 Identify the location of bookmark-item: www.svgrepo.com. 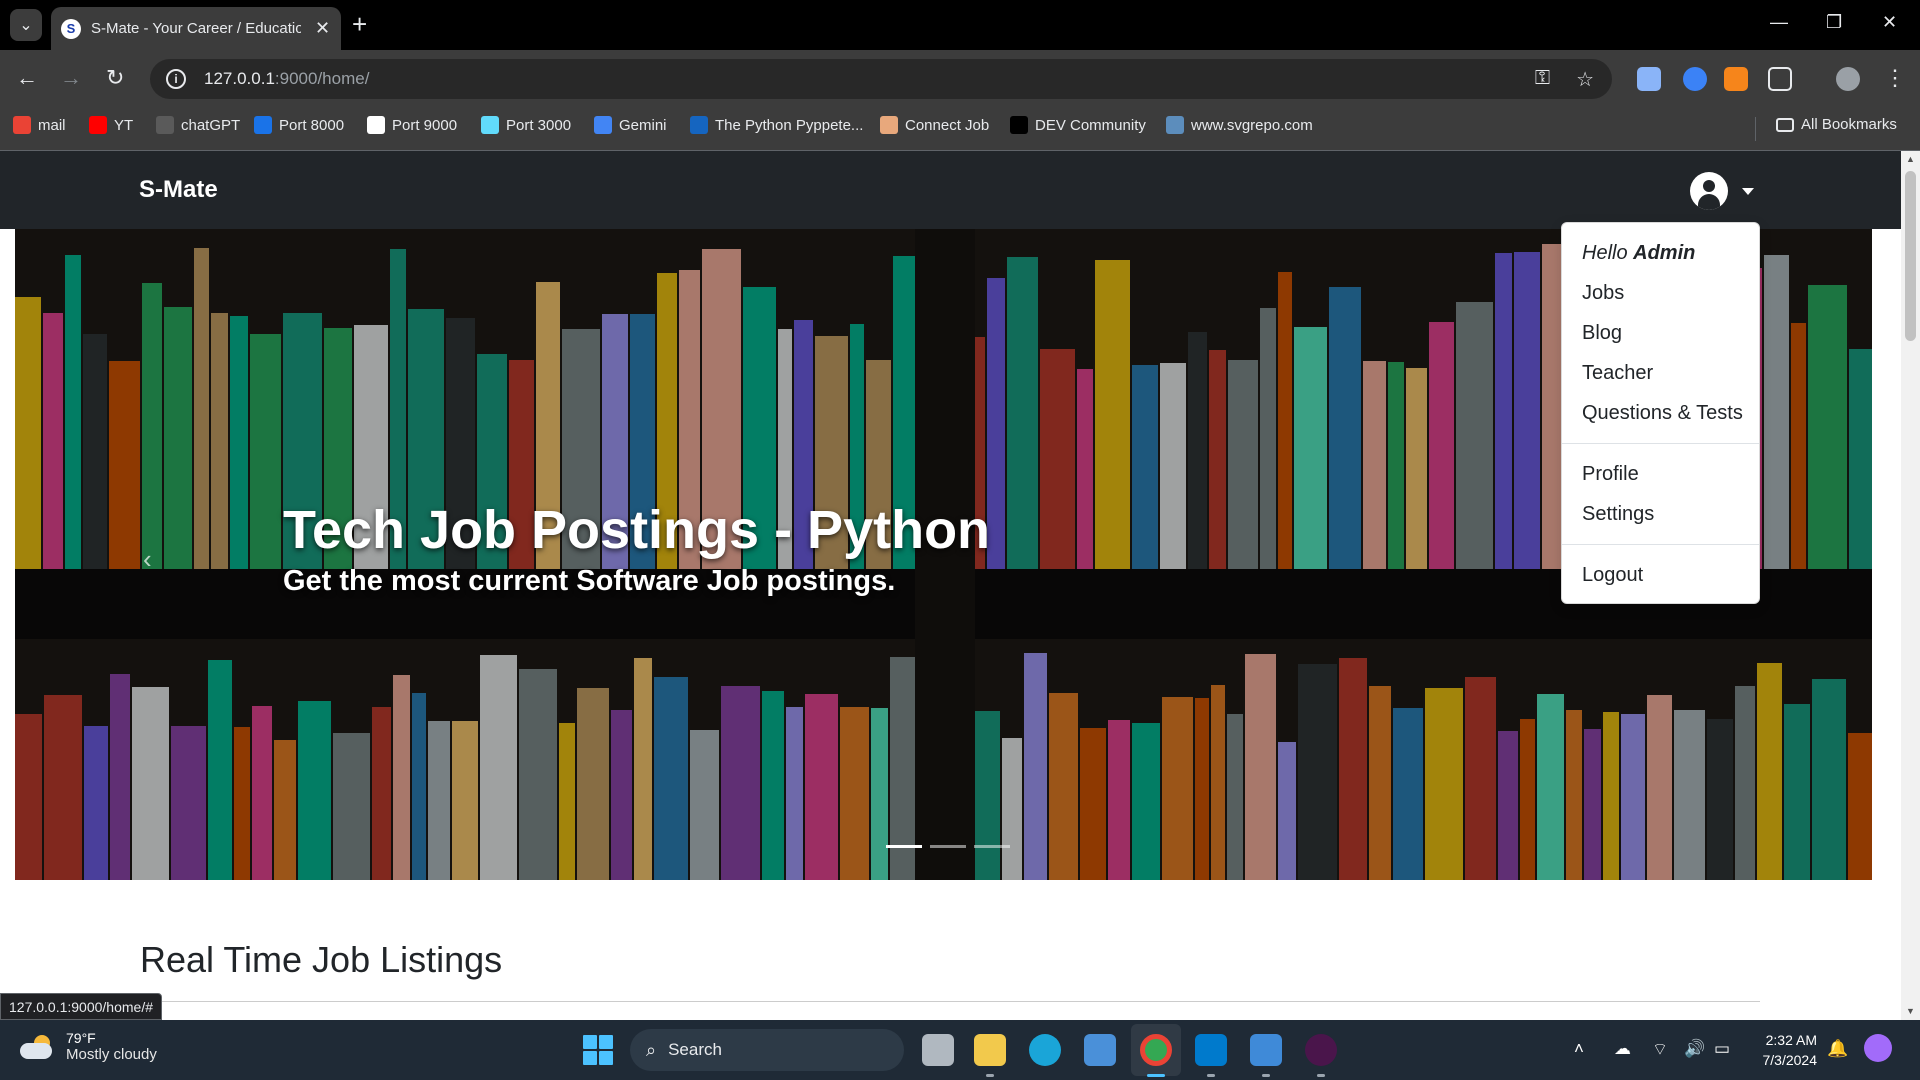
(1239, 125).